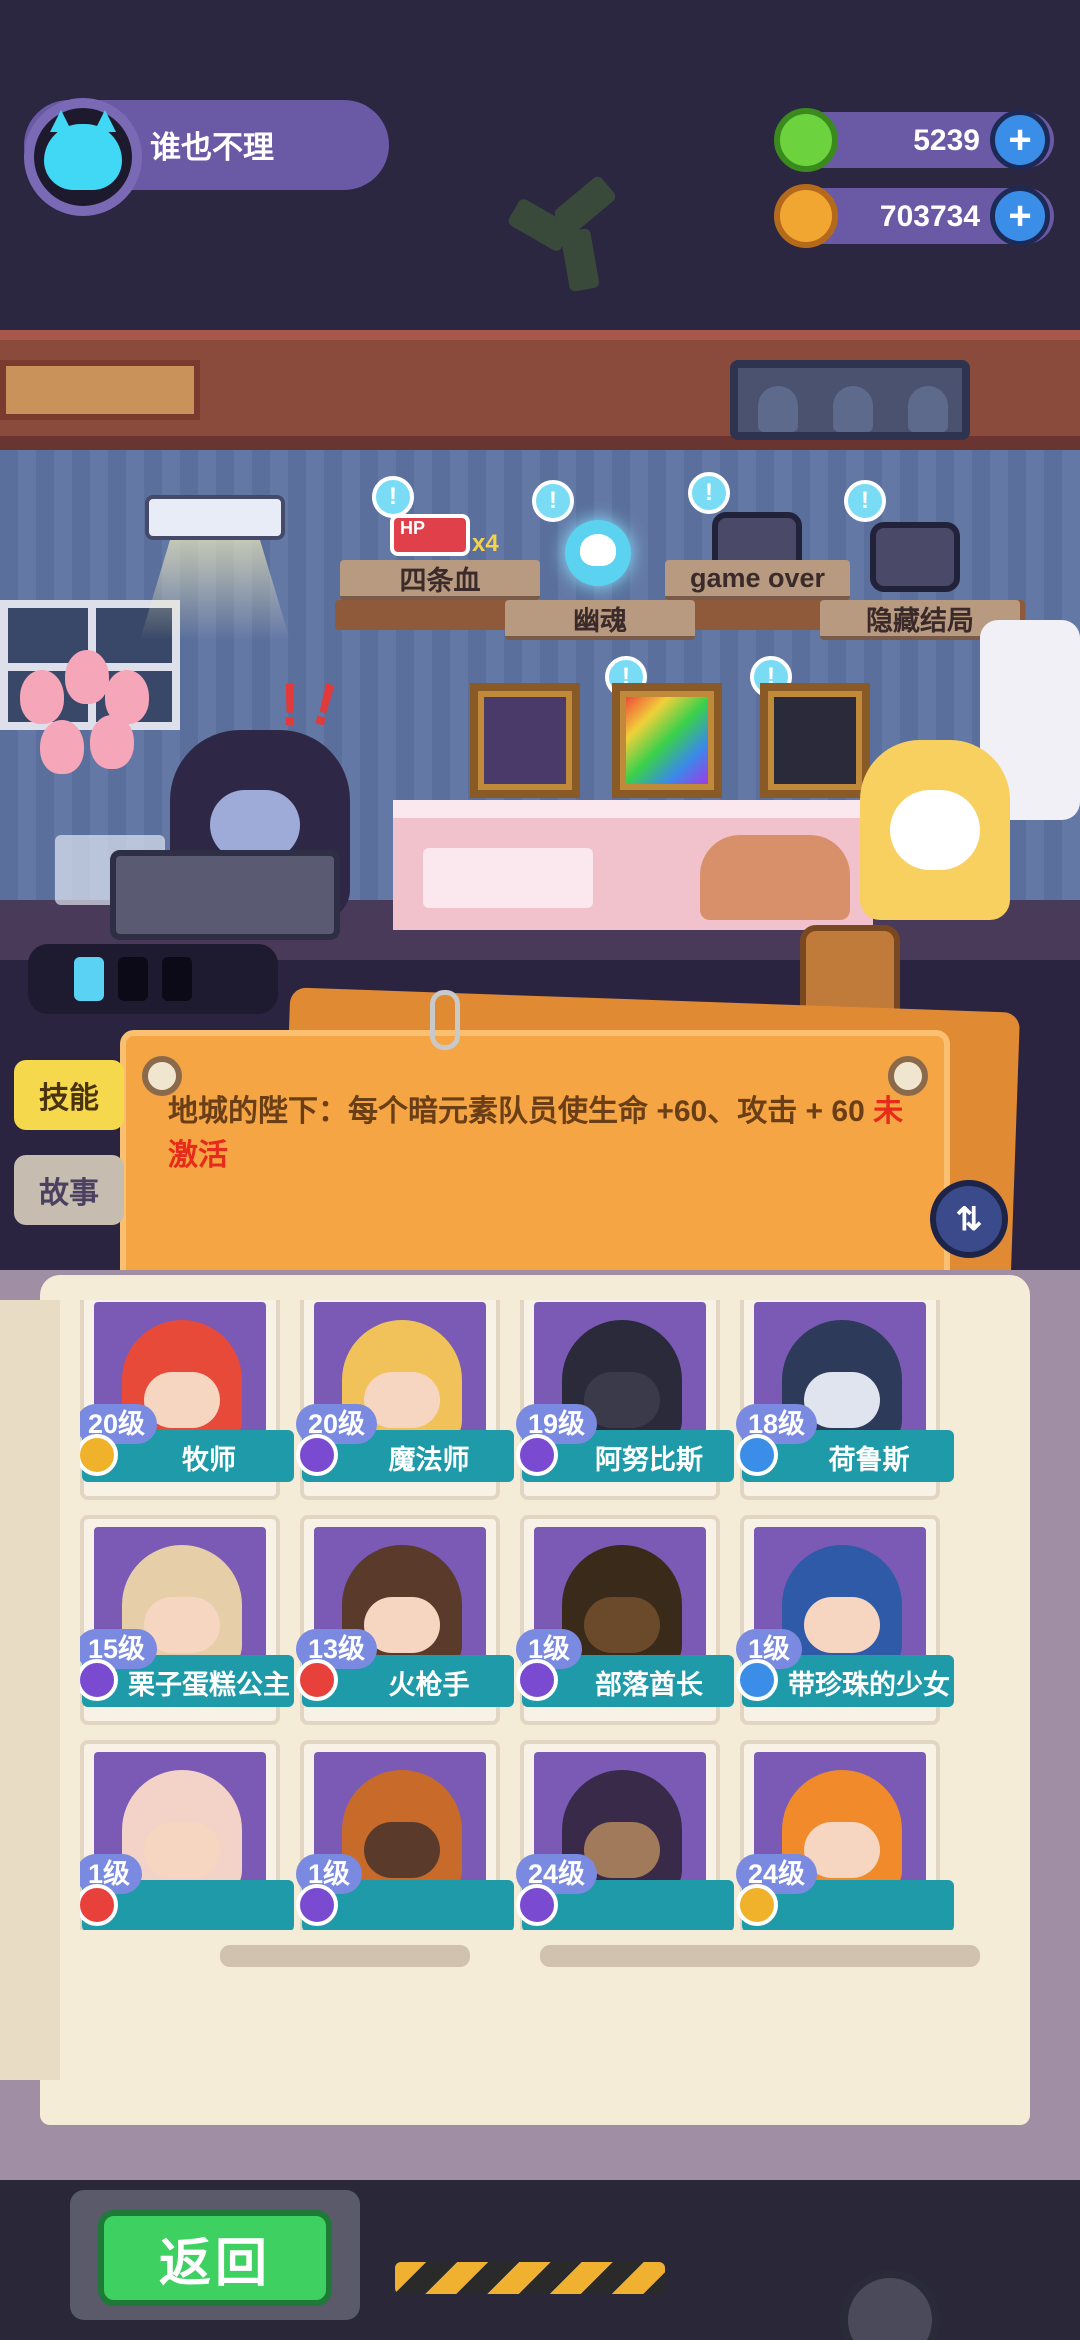 This screenshot has width=1080, height=2340. Describe the element at coordinates (540, 390) in the screenshot. I see `top-shelf` at that location.